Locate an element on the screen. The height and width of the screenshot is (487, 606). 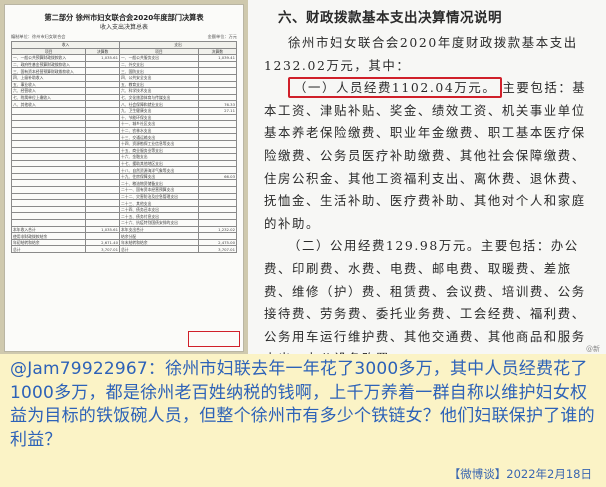
ledger-income-item: 使用非财政拨款结余 is located at coordinates (48, 236).